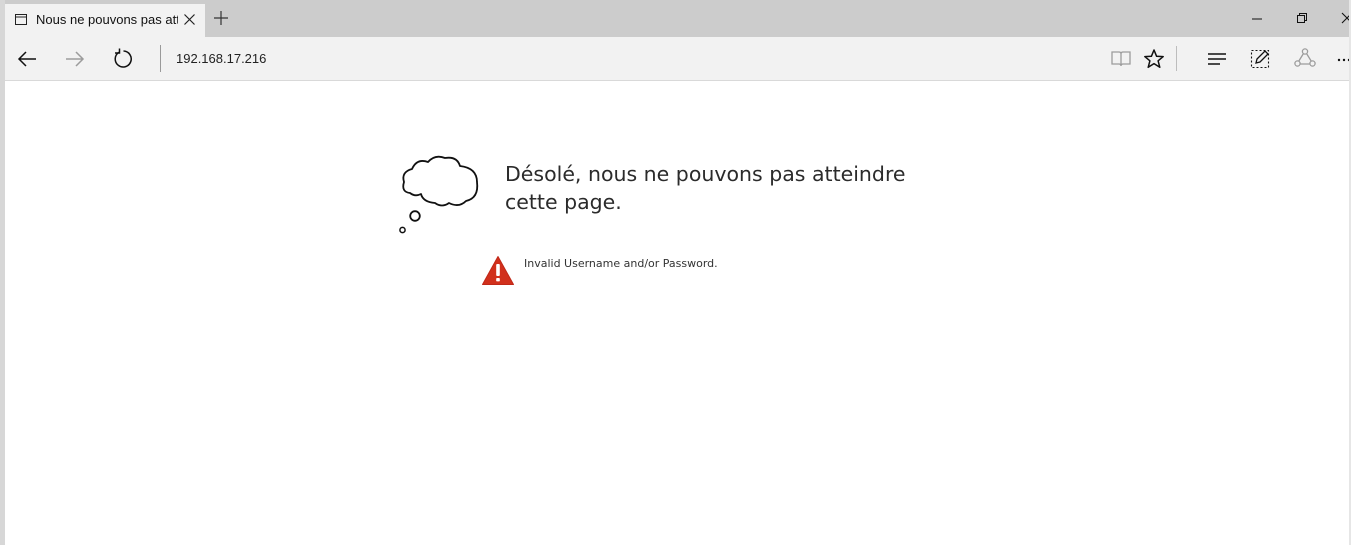 The image size is (1351, 545). What do you see at coordinates (1341, 59) in the screenshot?
I see `more-icon` at bounding box center [1341, 59].